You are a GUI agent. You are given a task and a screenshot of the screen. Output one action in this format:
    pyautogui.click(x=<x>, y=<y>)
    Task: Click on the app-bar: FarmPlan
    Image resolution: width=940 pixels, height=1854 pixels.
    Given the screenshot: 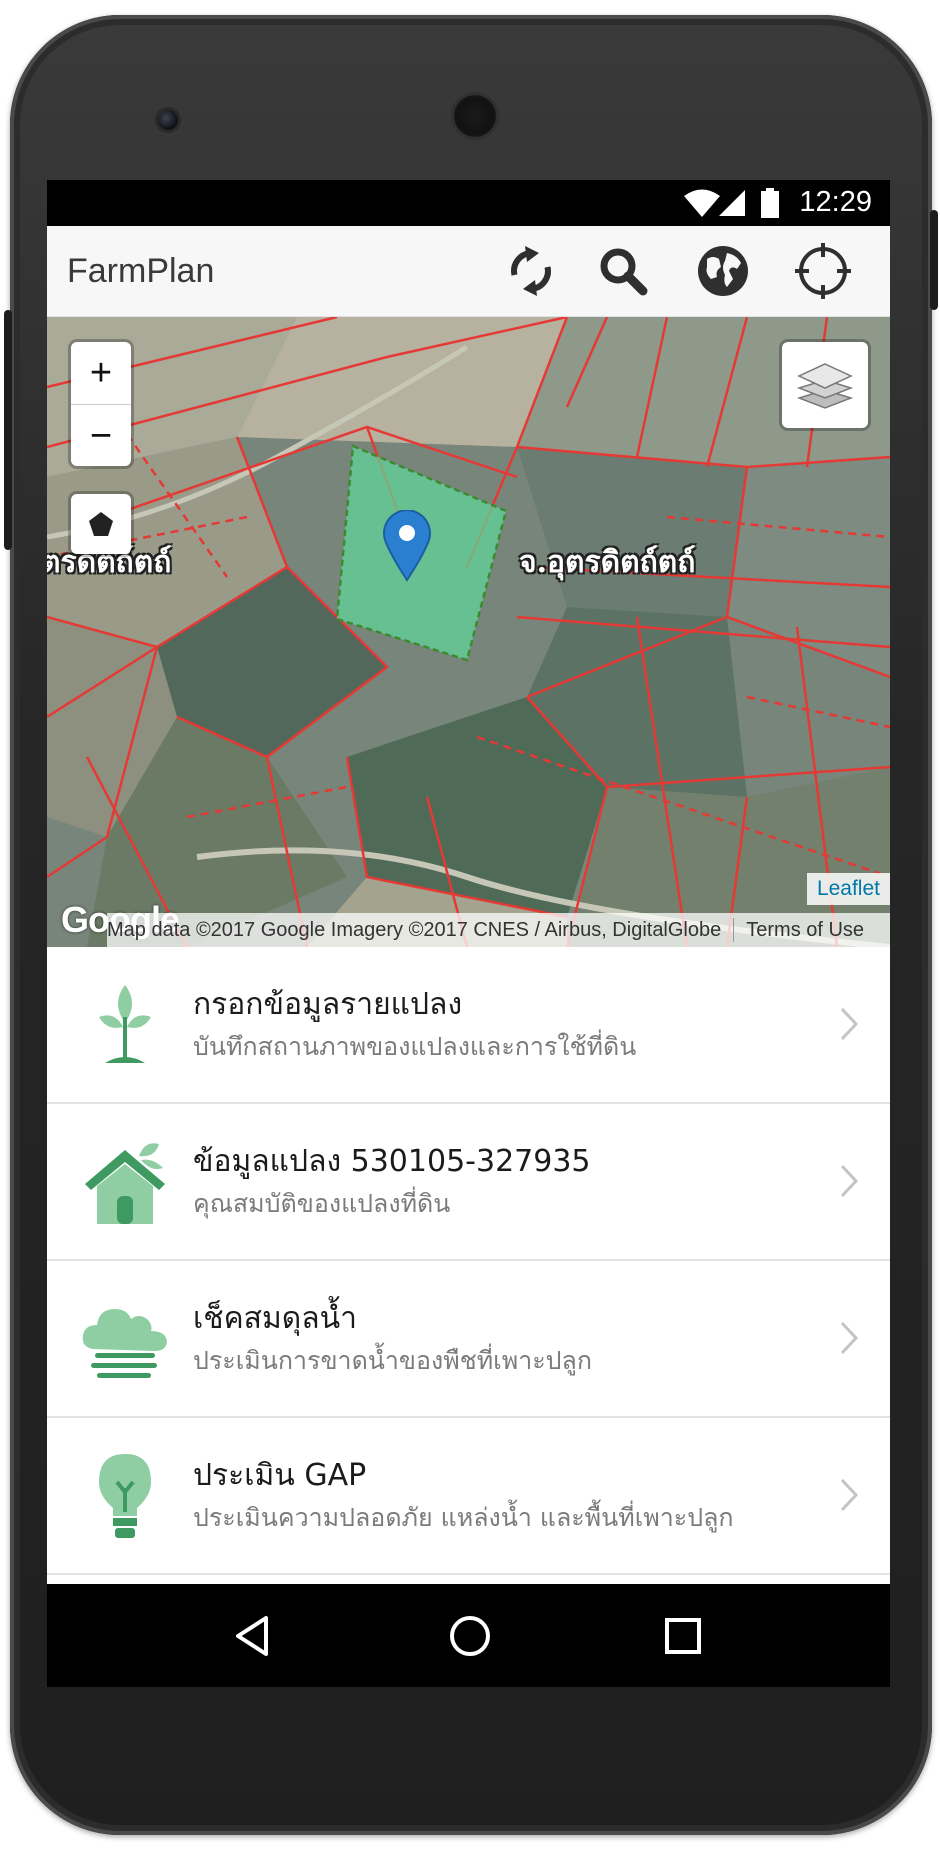 What is the action you would take?
    pyautogui.click(x=468, y=271)
    